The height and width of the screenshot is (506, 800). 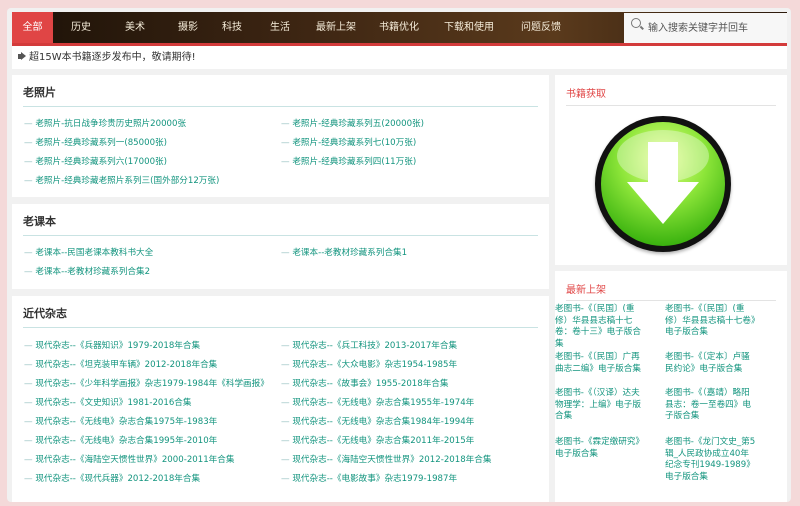 I want to click on list-item: 现代杂志--《无线电》杂志合集1995年-2010年, so click(x=120, y=440).